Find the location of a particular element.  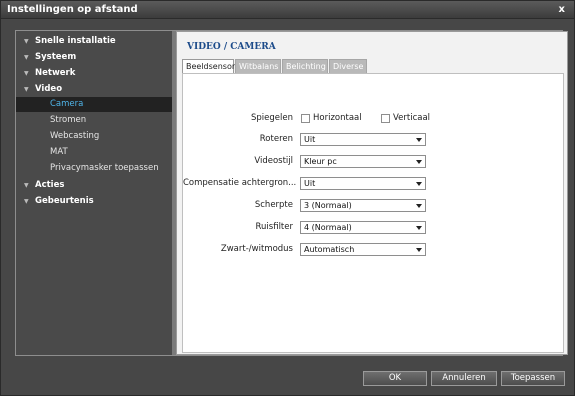

sidebar-item-label: Systeem is located at coordinates (56, 57).